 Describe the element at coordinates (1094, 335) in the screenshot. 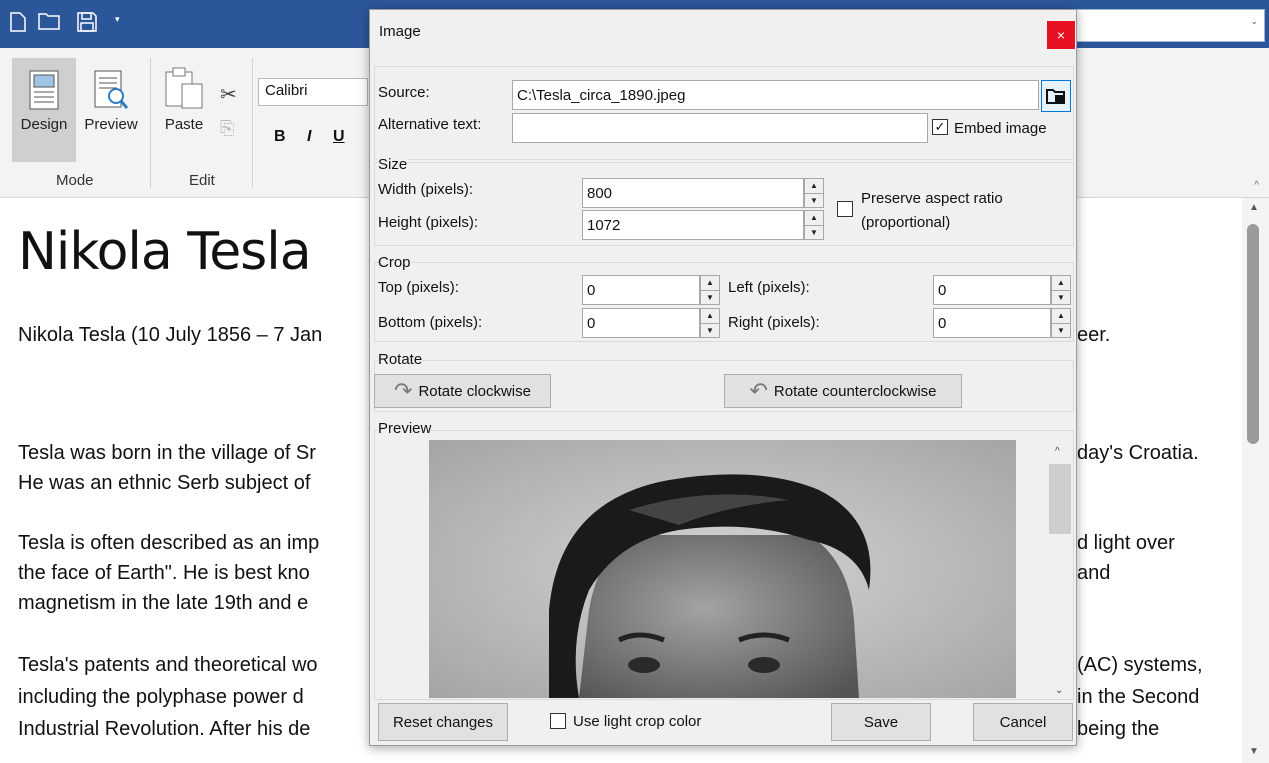

I see `doc-line: eer.` at that location.